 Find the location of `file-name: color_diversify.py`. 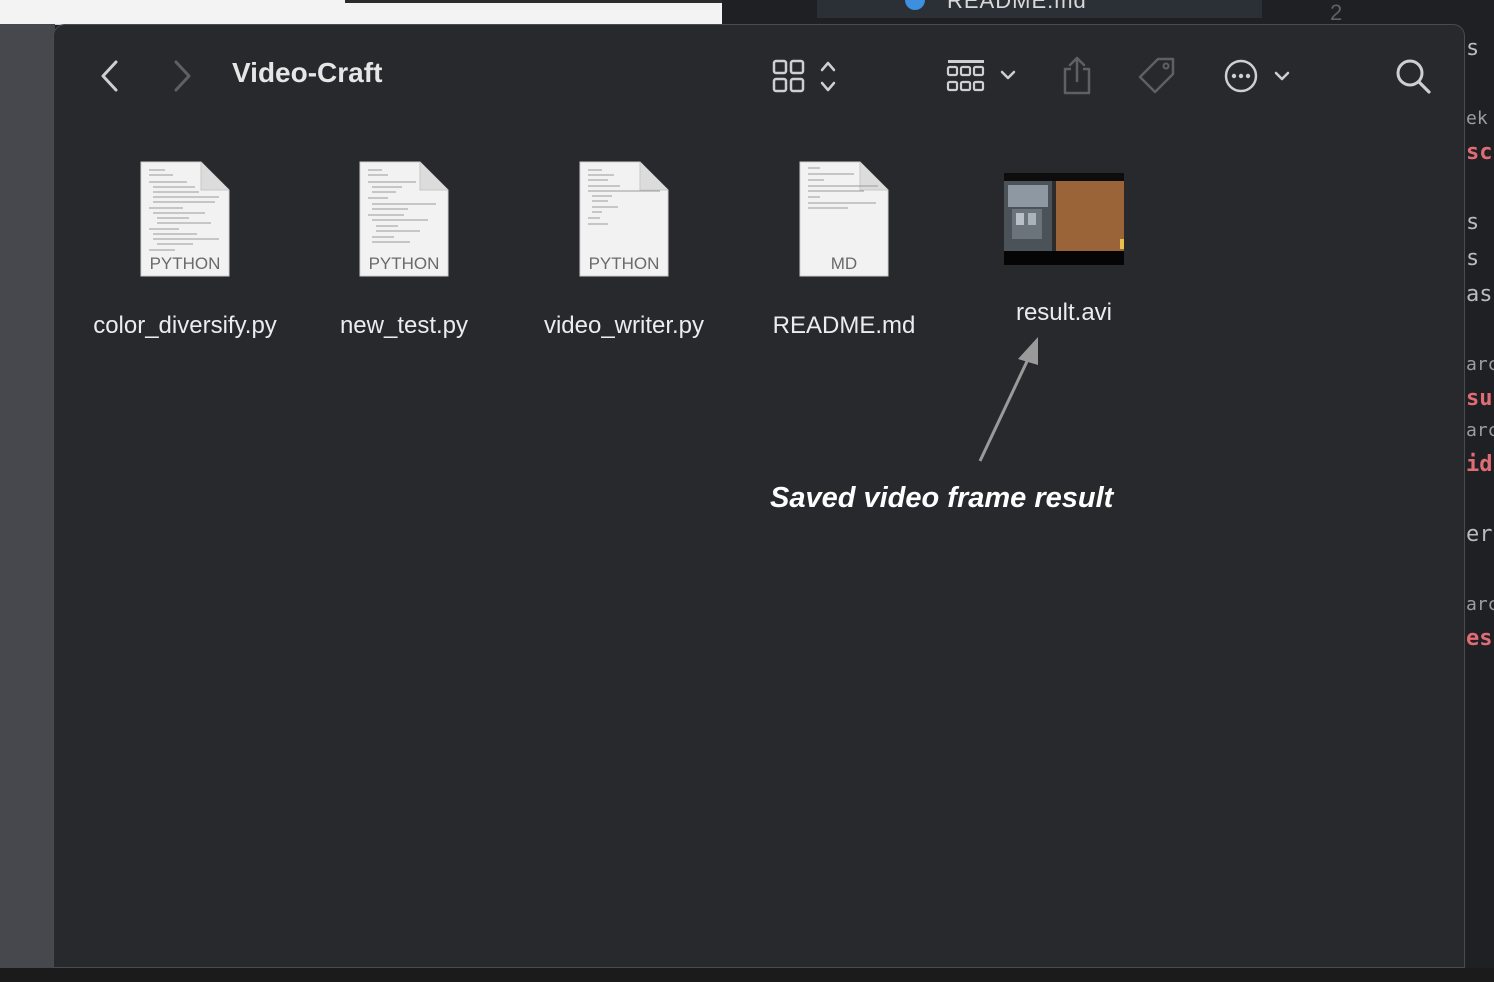

file-name: color_diversify.py is located at coordinates (185, 325).